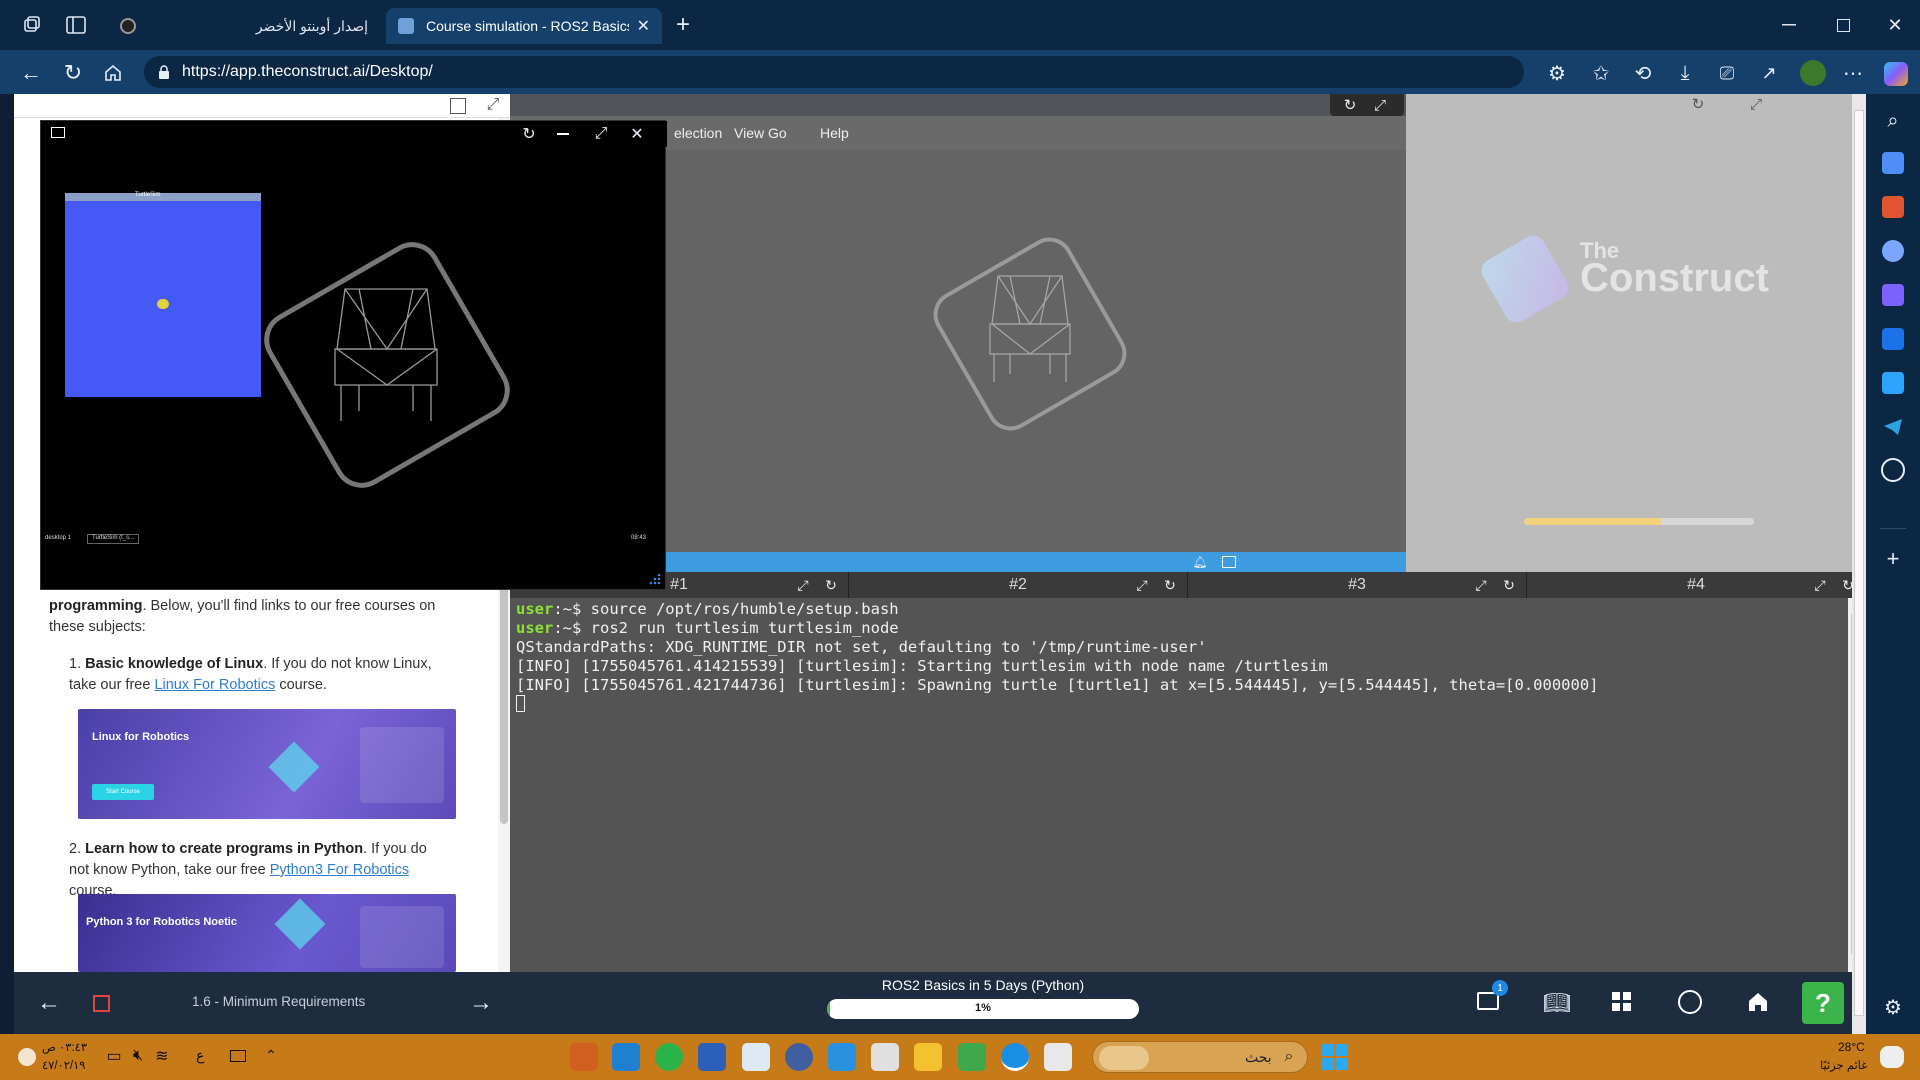 This screenshot has width=1920, height=1080. What do you see at coordinates (1058, 1057) in the screenshot?
I see `window-app-icon` at bounding box center [1058, 1057].